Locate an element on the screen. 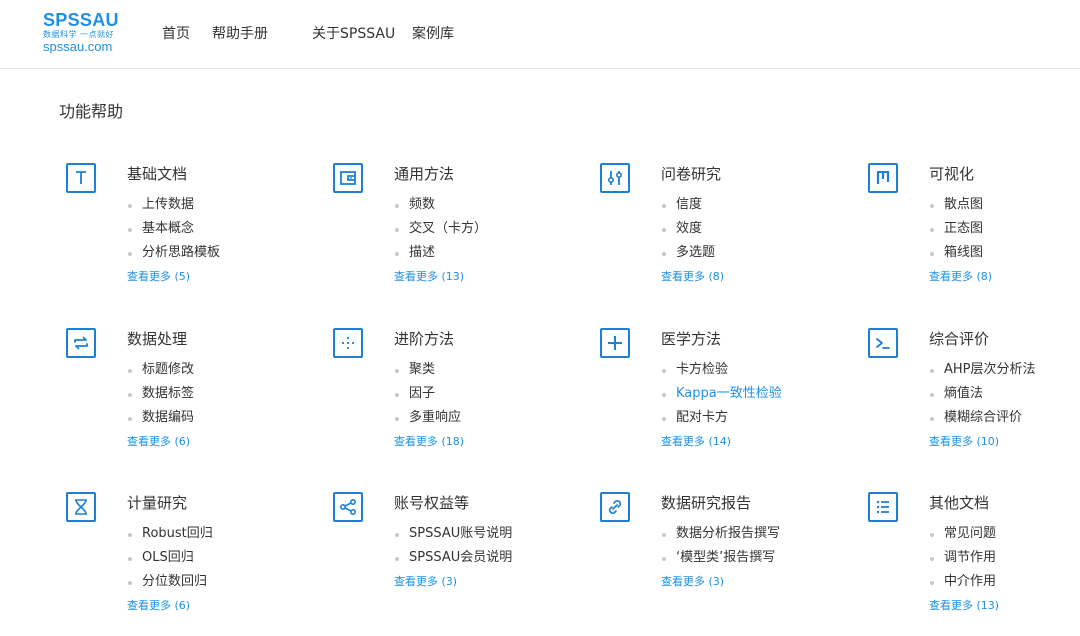  logo-url: spssau.com is located at coordinates (78, 46).